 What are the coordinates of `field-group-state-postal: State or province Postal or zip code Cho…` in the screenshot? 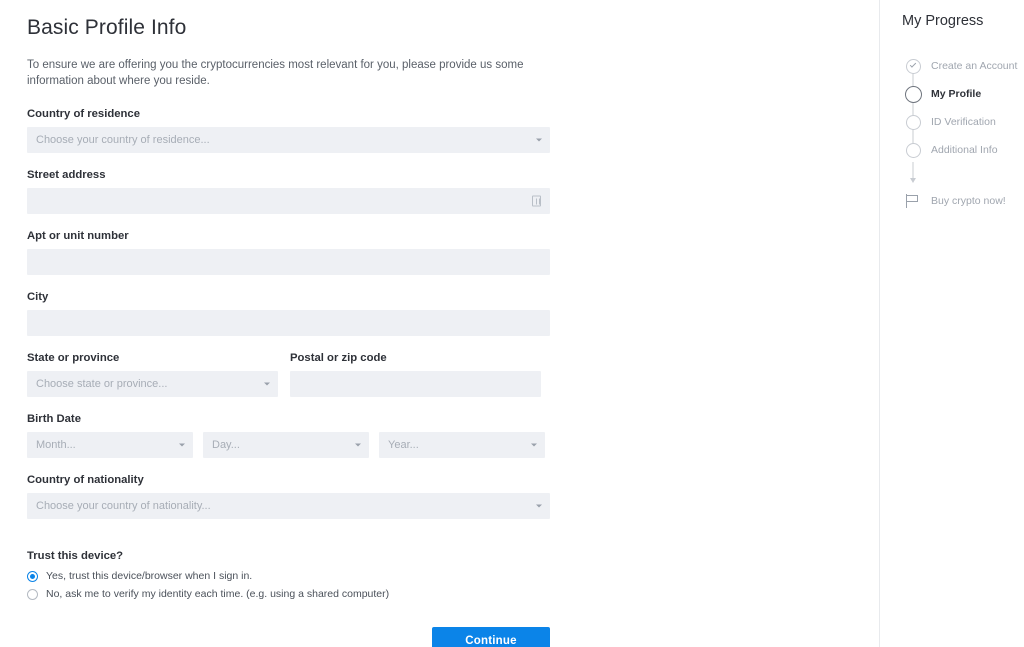 It's located at (453, 374).